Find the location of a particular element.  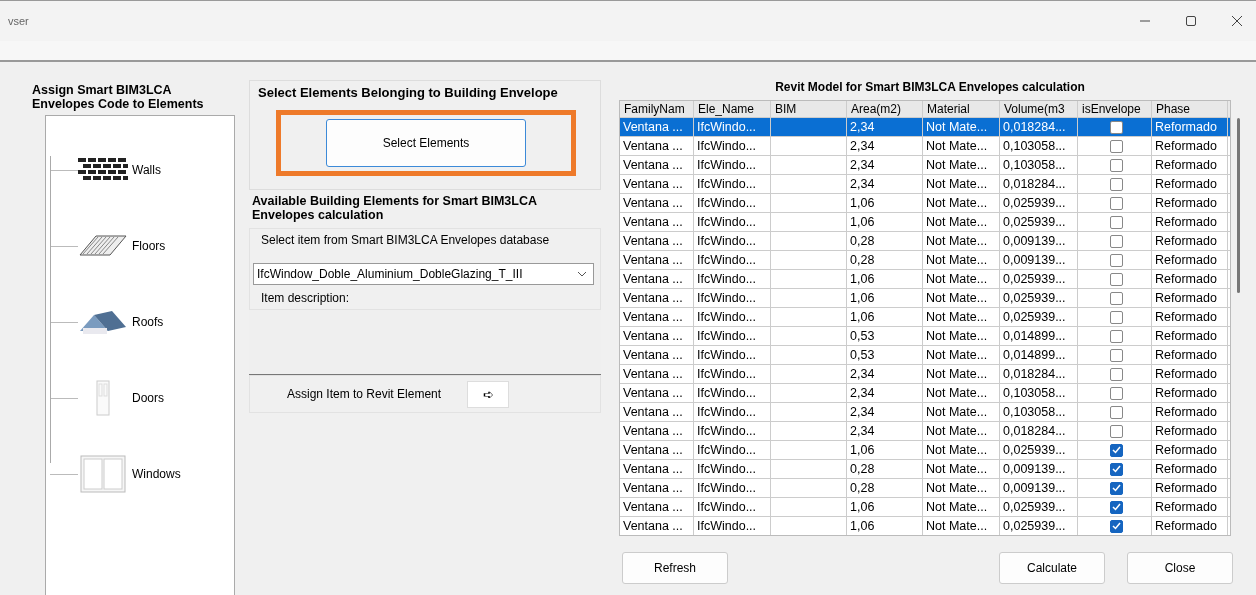

window-icon is located at coordinates (103, 474).